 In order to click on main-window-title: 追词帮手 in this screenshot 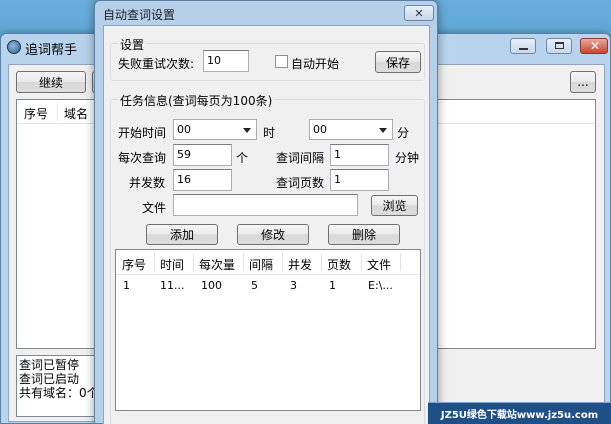, I will do `click(51, 50)`.